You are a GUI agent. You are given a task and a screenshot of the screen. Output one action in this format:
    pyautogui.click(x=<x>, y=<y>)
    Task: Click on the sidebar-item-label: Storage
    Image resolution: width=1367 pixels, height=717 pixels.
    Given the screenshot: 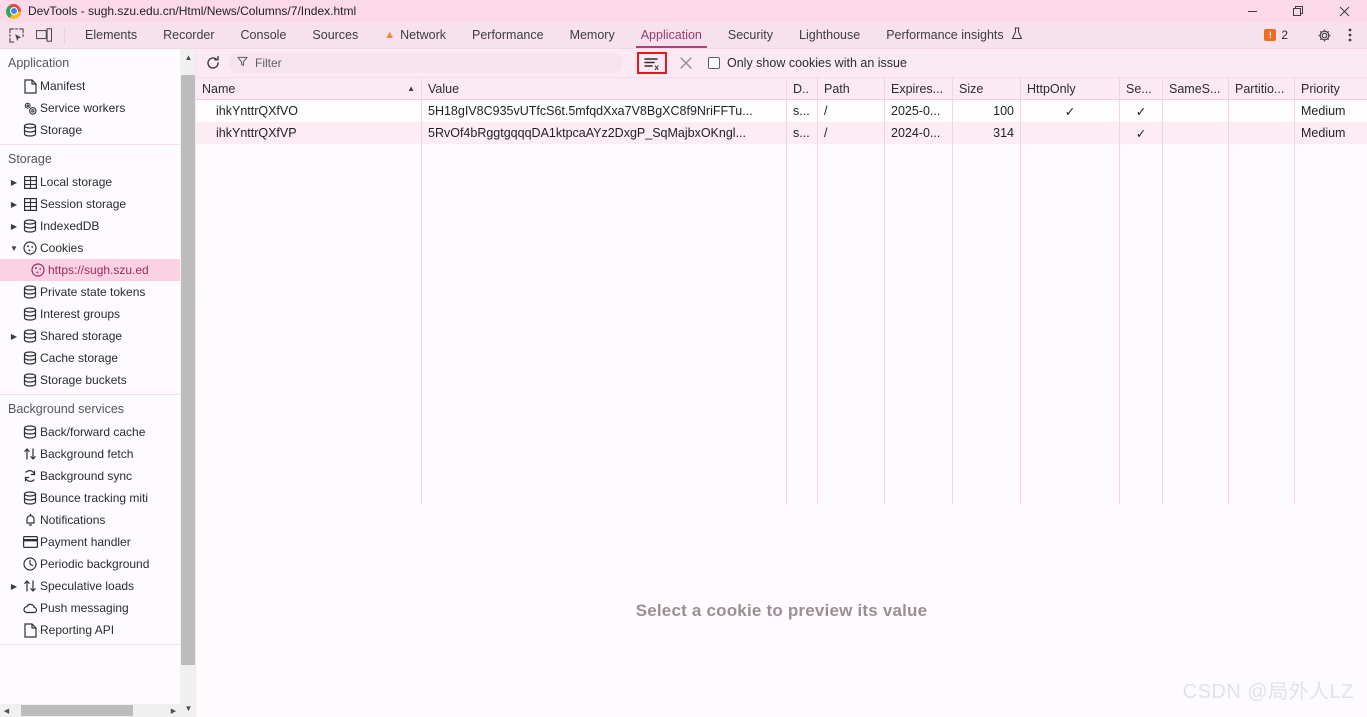 What is the action you would take?
    pyautogui.click(x=61, y=130)
    